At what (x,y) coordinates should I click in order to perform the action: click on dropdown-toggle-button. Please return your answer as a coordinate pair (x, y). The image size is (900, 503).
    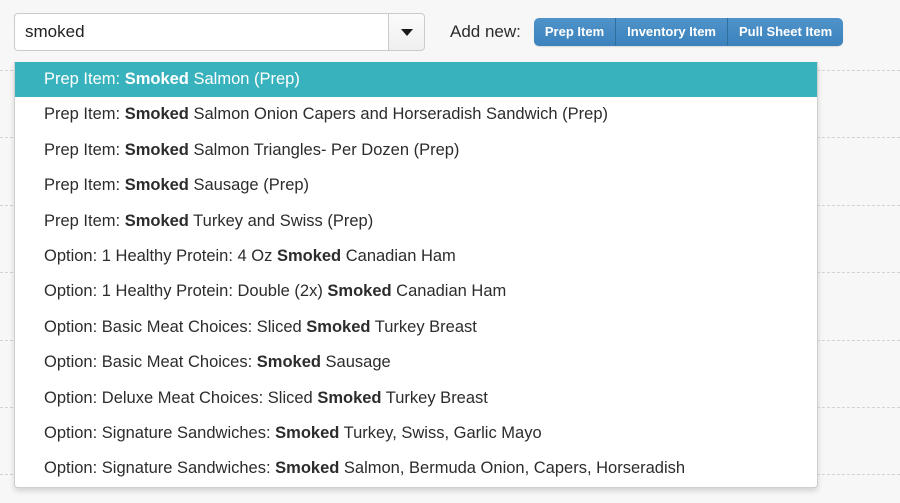
    Looking at the image, I should click on (406, 32).